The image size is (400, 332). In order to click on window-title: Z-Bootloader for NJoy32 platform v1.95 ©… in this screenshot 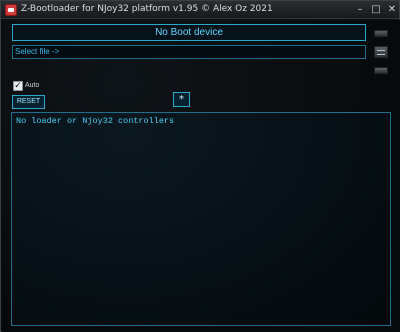, I will do `click(147, 9)`.